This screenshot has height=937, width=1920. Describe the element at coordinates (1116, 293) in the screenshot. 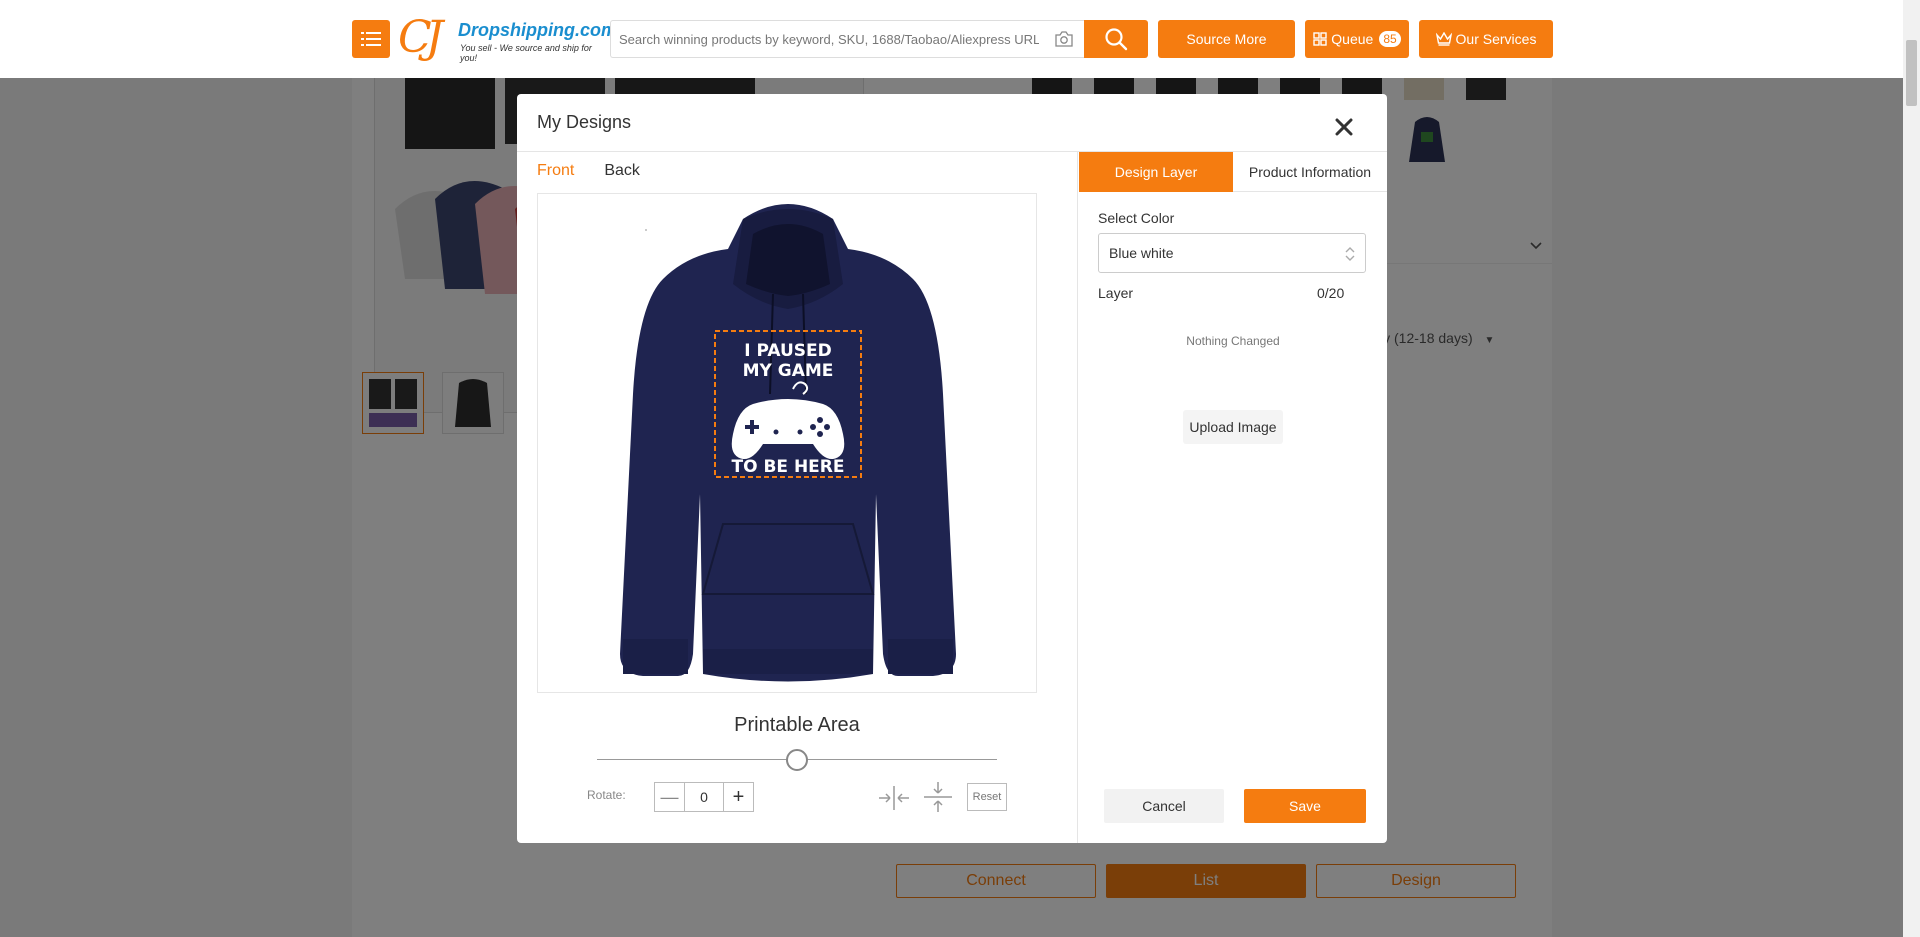

I see `layer-label: Layer` at that location.